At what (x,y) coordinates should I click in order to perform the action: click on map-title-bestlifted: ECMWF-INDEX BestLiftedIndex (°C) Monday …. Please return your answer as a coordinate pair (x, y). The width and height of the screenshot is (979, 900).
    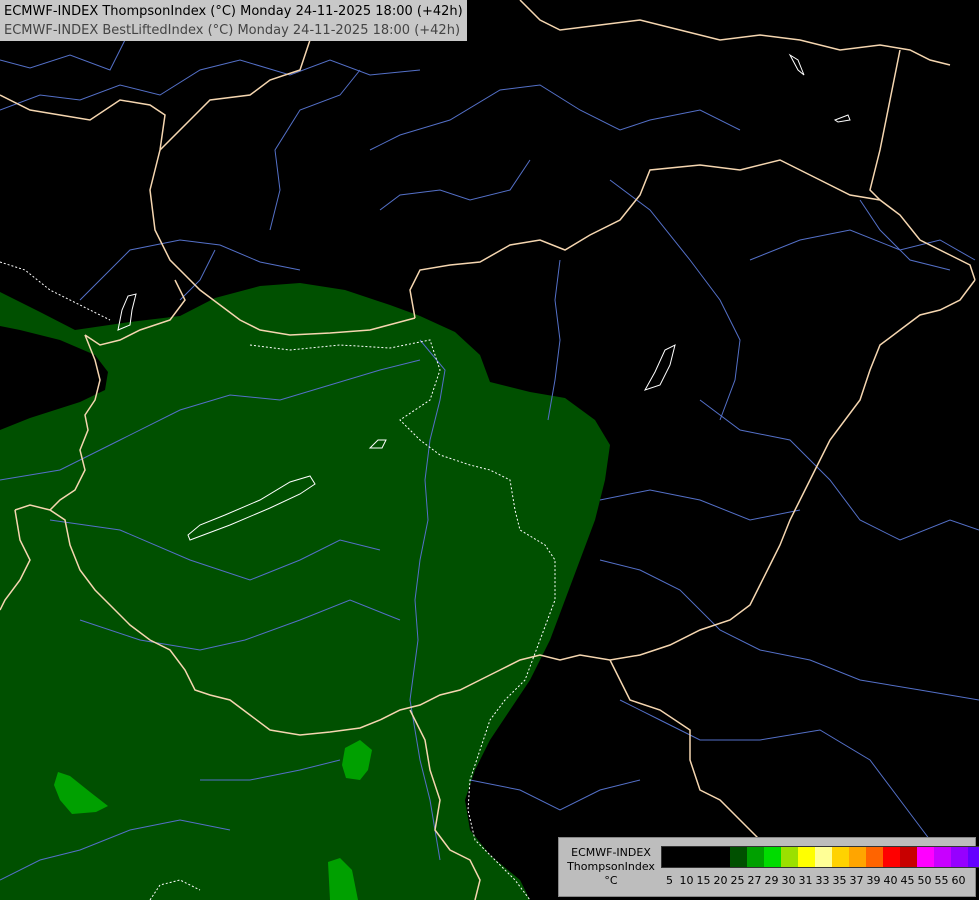
    Looking at the image, I should click on (232, 30).